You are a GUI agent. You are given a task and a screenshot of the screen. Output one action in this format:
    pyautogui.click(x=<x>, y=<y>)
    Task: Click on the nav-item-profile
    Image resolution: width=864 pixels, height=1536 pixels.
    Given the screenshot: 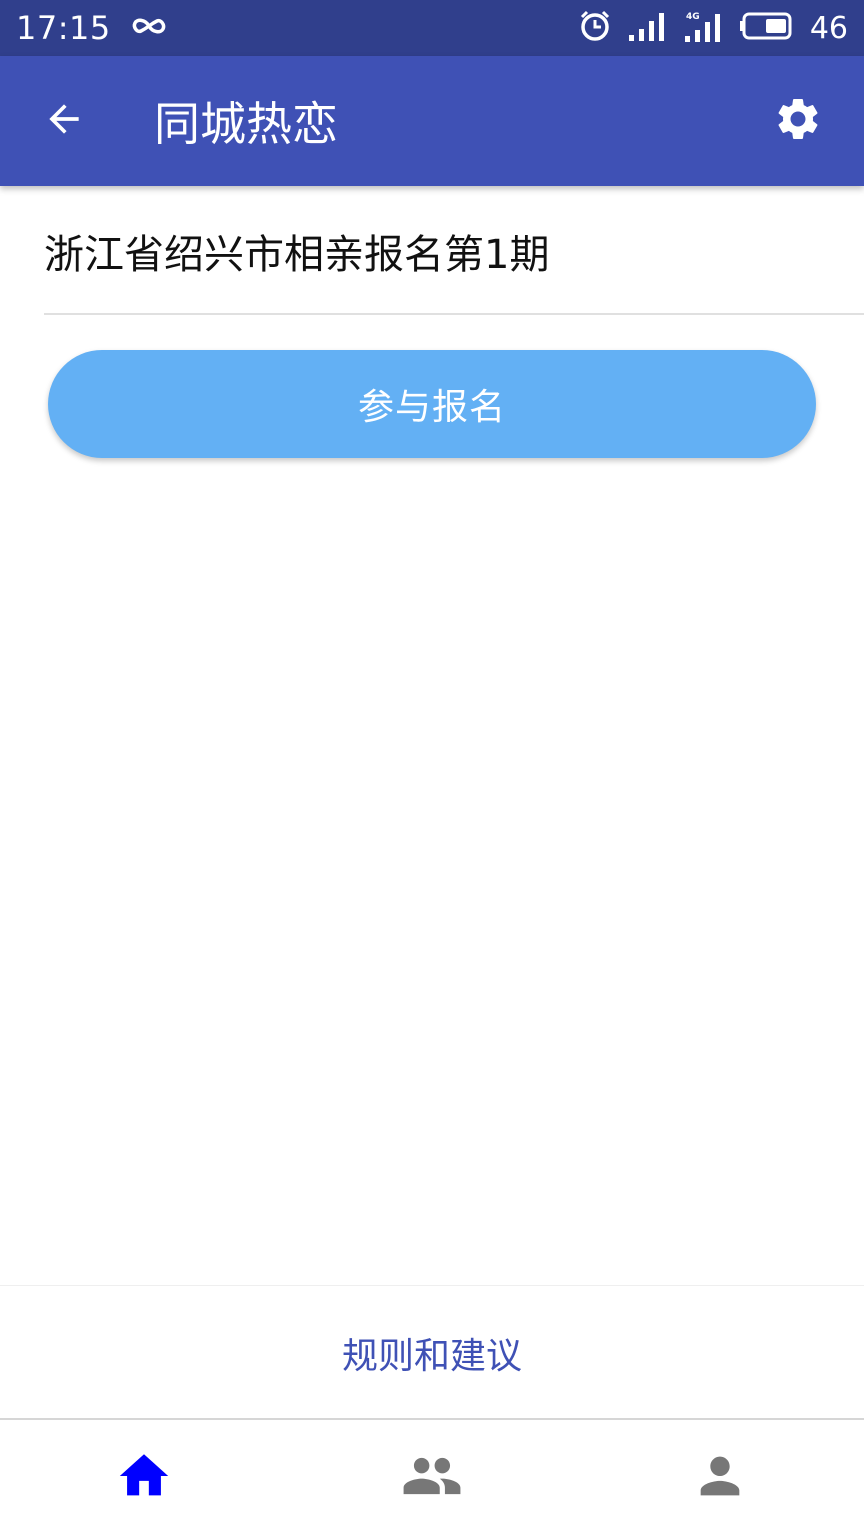 What is the action you would take?
    pyautogui.click(x=720, y=1478)
    